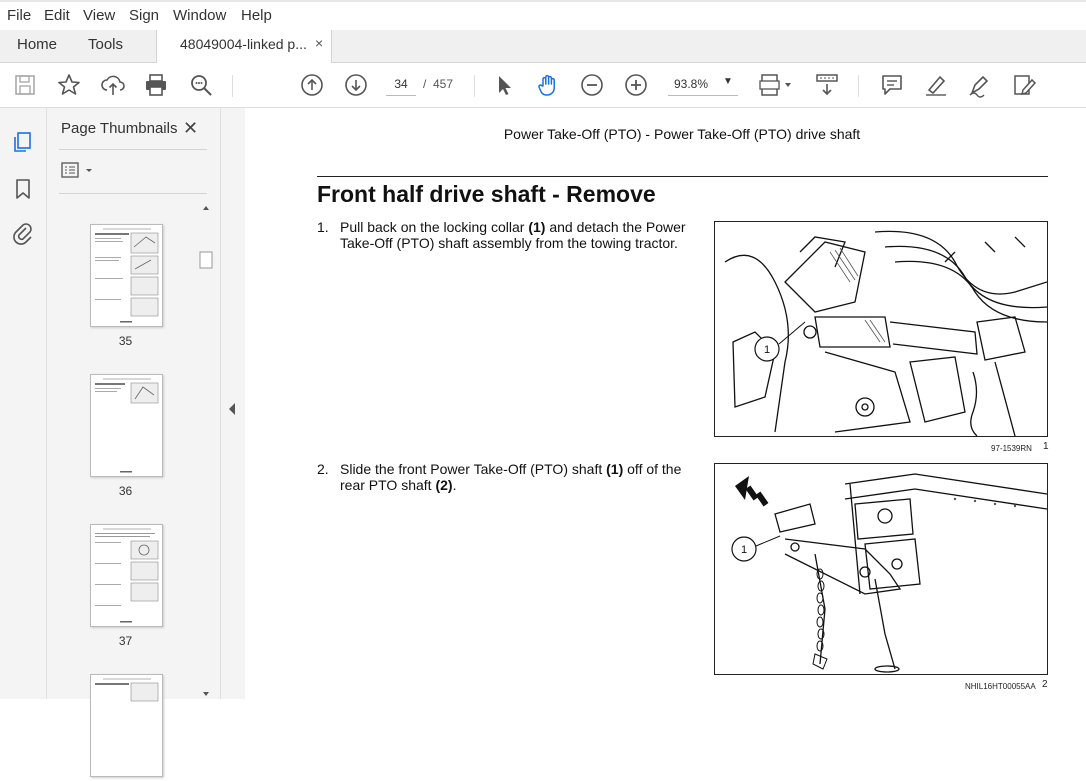 Image resolution: width=1086 pixels, height=781 pixels. What do you see at coordinates (199, 15) in the screenshot?
I see `menu-window: Window` at bounding box center [199, 15].